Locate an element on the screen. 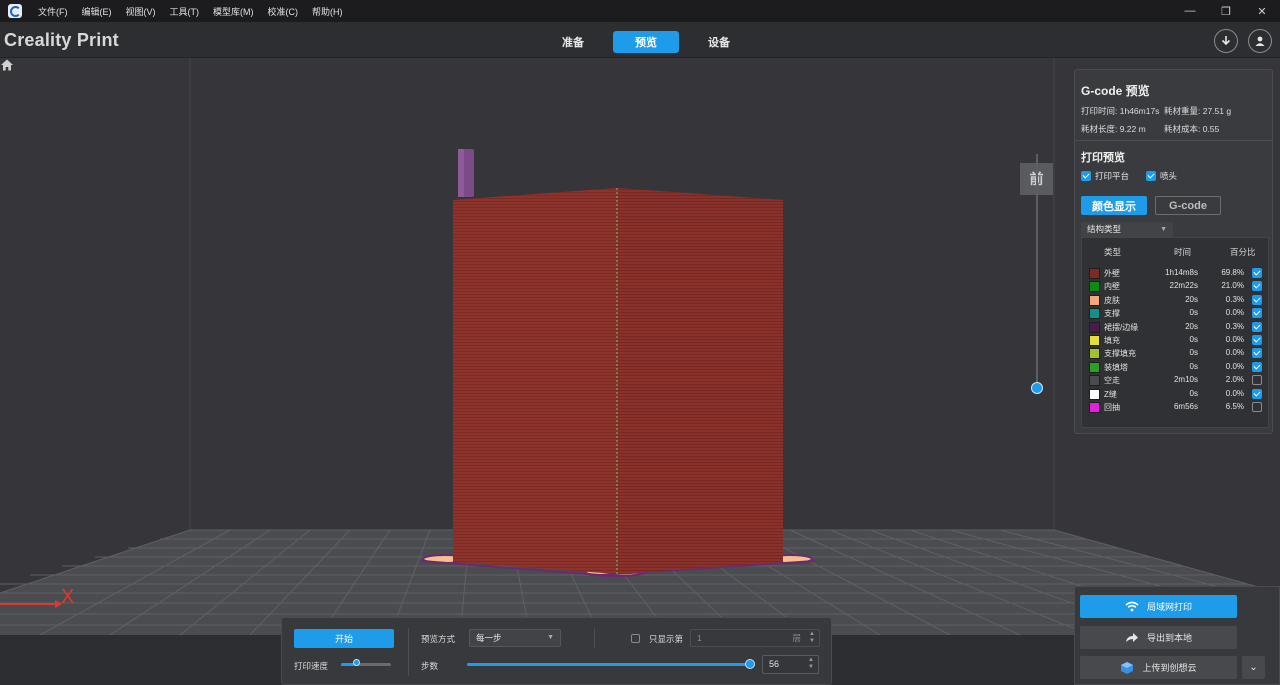 This screenshot has height=685, width=1280. export-more-button: ⌄ is located at coordinates (1253, 667).